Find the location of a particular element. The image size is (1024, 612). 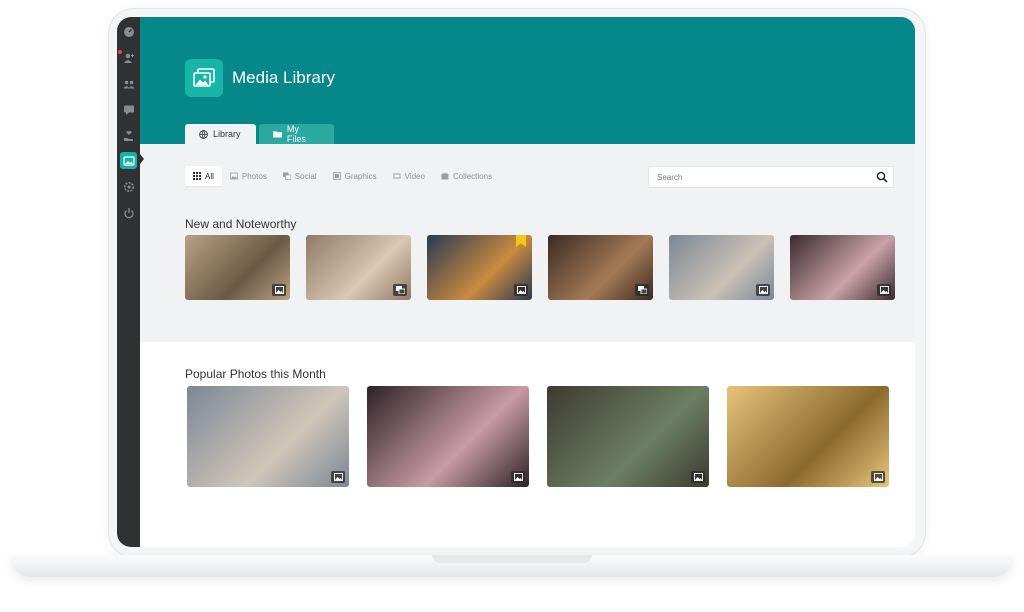

noteworthy-row is located at coordinates (540, 267).